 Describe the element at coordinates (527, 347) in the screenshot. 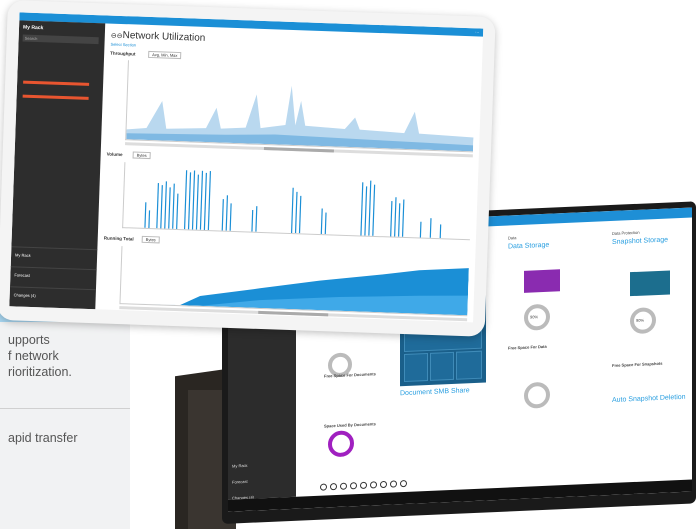

I see `monitor-note: Free Space For Data` at that location.